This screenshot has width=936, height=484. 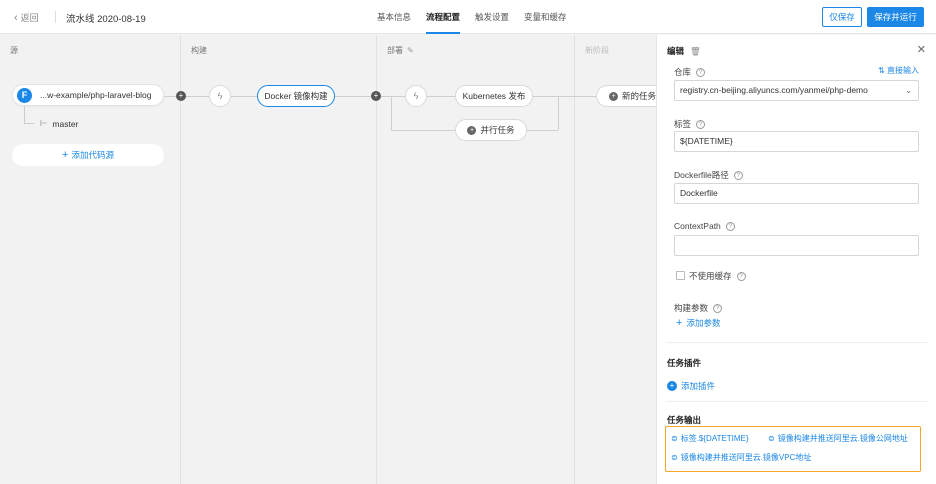 What do you see at coordinates (680, 275) in the screenshot?
I see `no-cache-checkbox` at bounding box center [680, 275].